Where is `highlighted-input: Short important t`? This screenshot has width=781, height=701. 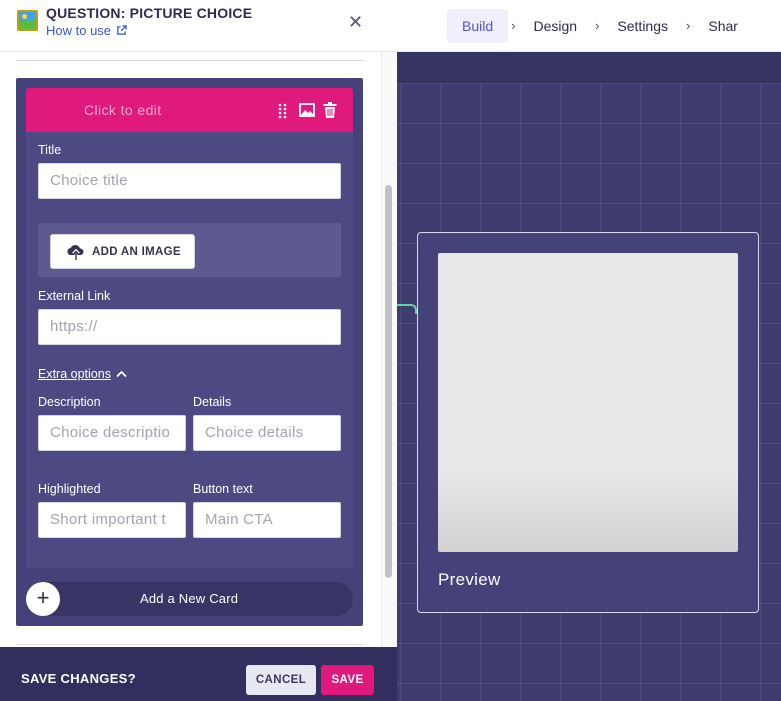
highlighted-input: Short important t is located at coordinates (112, 520).